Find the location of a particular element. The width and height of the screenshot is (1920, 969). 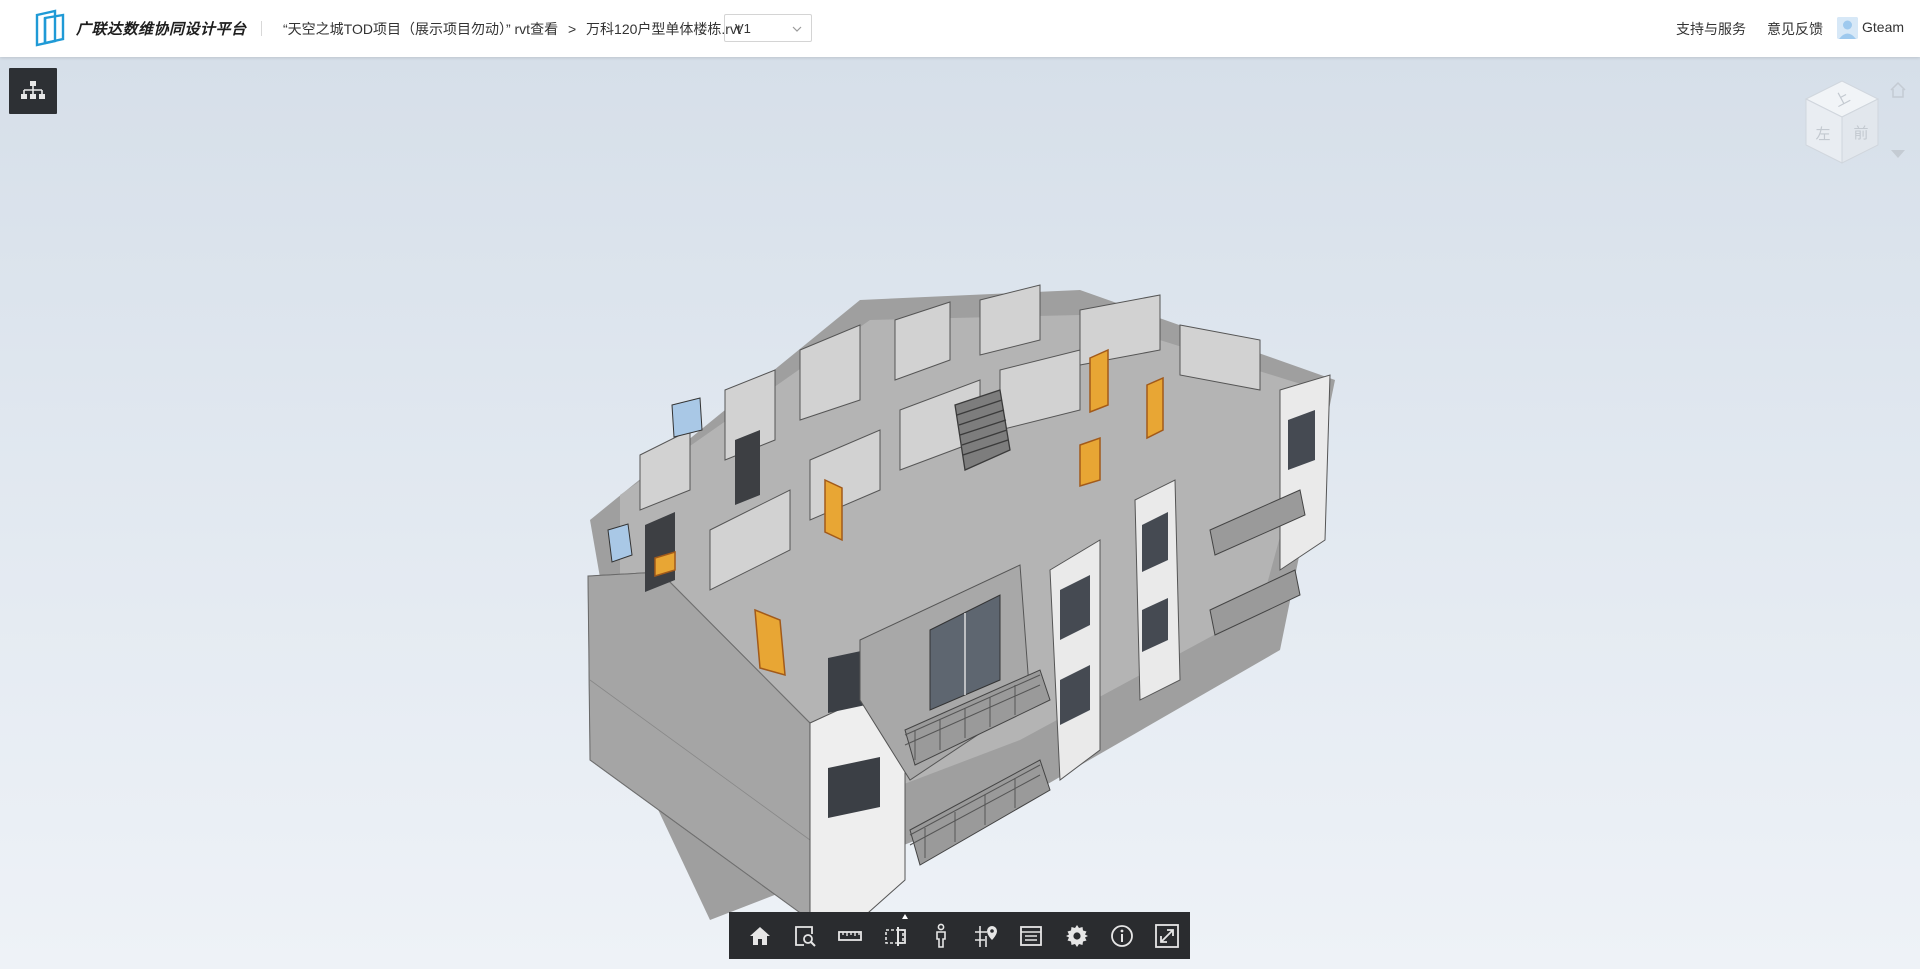

model-tree-button is located at coordinates (33, 91).